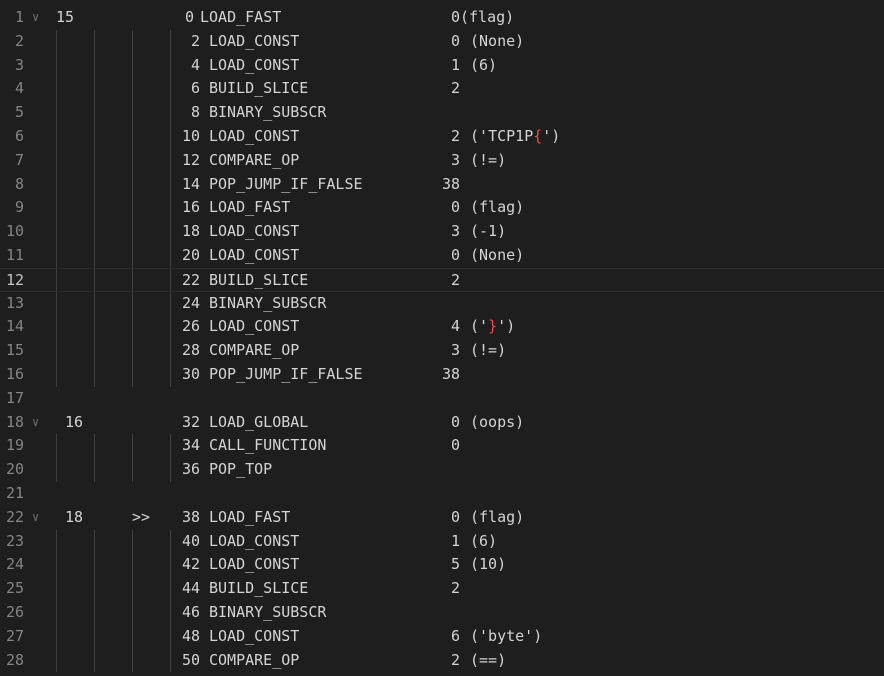 This screenshot has height=676, width=884. I want to click on bytecode-offset: 46, so click(190, 611).